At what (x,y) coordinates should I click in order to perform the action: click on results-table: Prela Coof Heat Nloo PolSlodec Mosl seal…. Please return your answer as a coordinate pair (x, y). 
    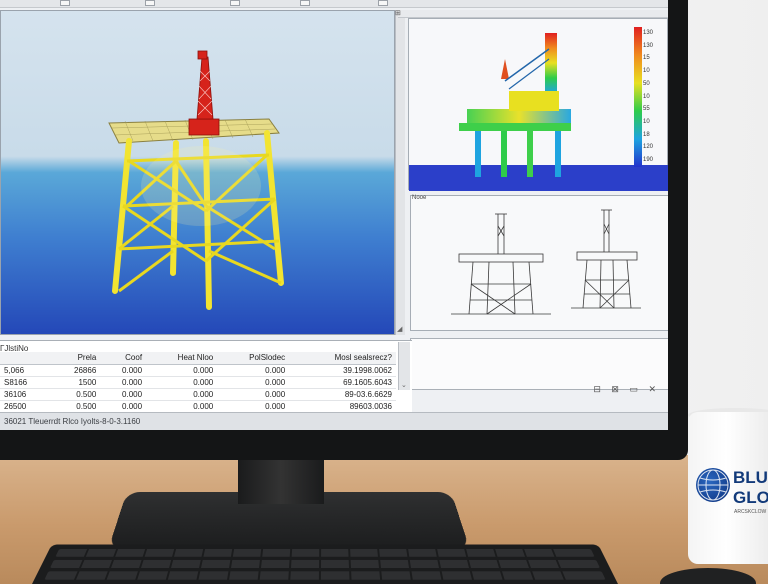
    Looking at the image, I should click on (198, 382).